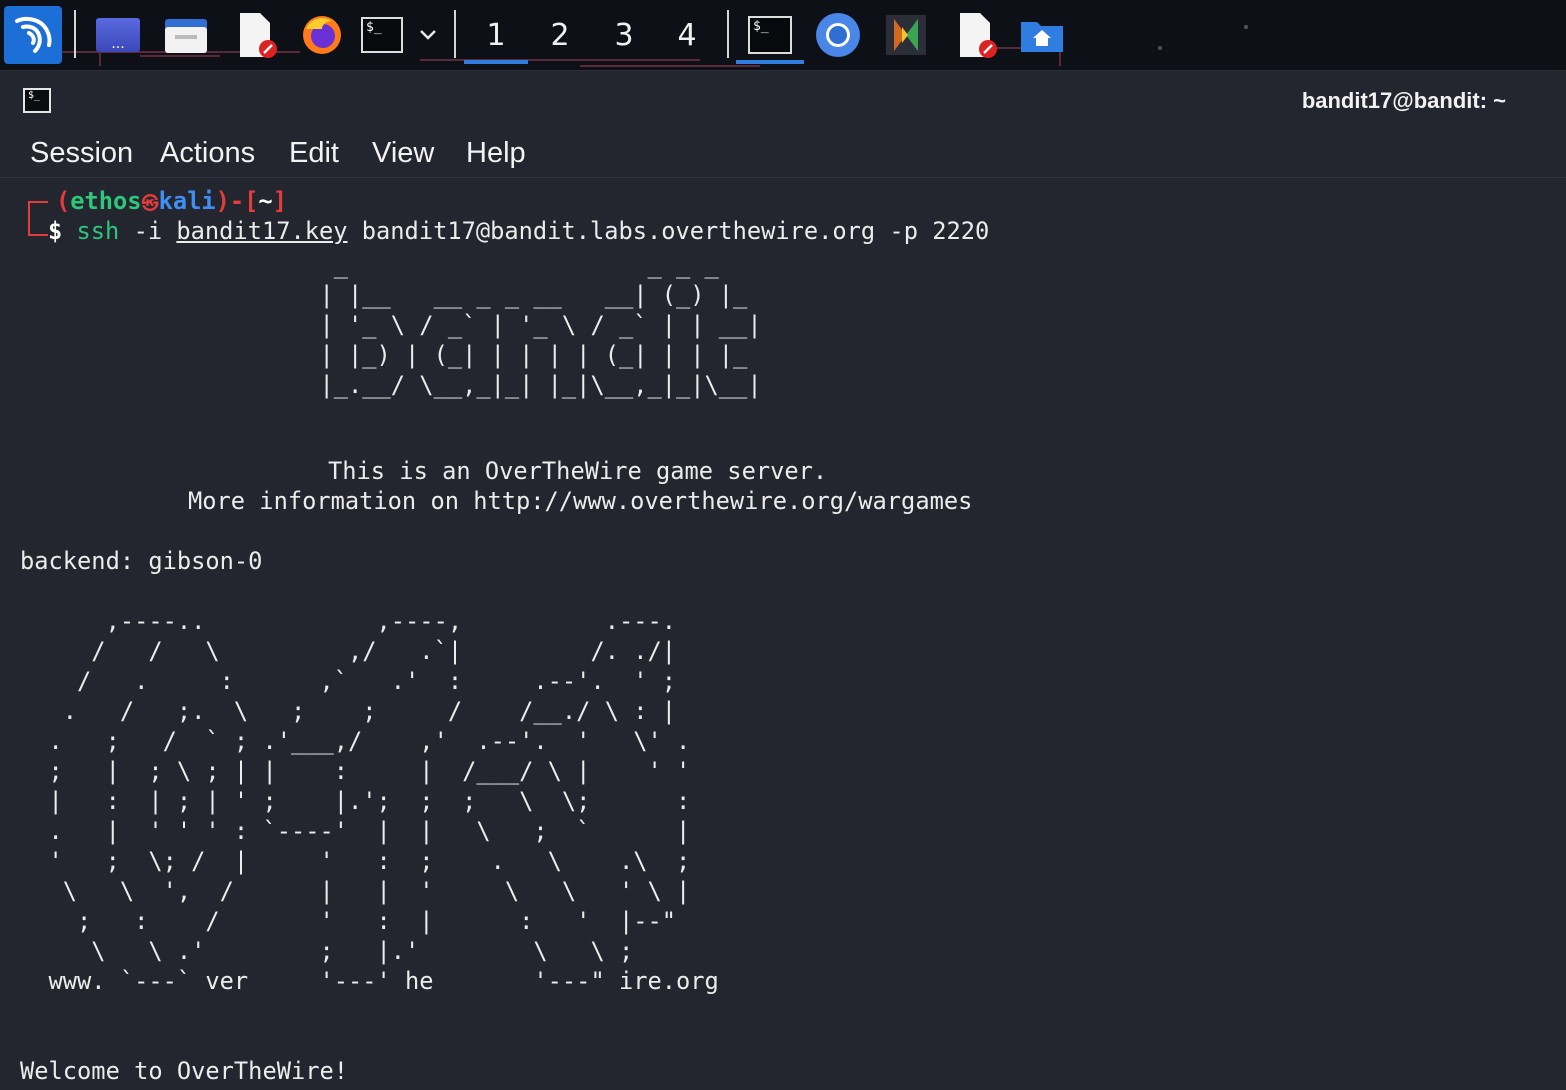 The height and width of the screenshot is (1090, 1566). I want to click on task-chromium, so click(838, 35).